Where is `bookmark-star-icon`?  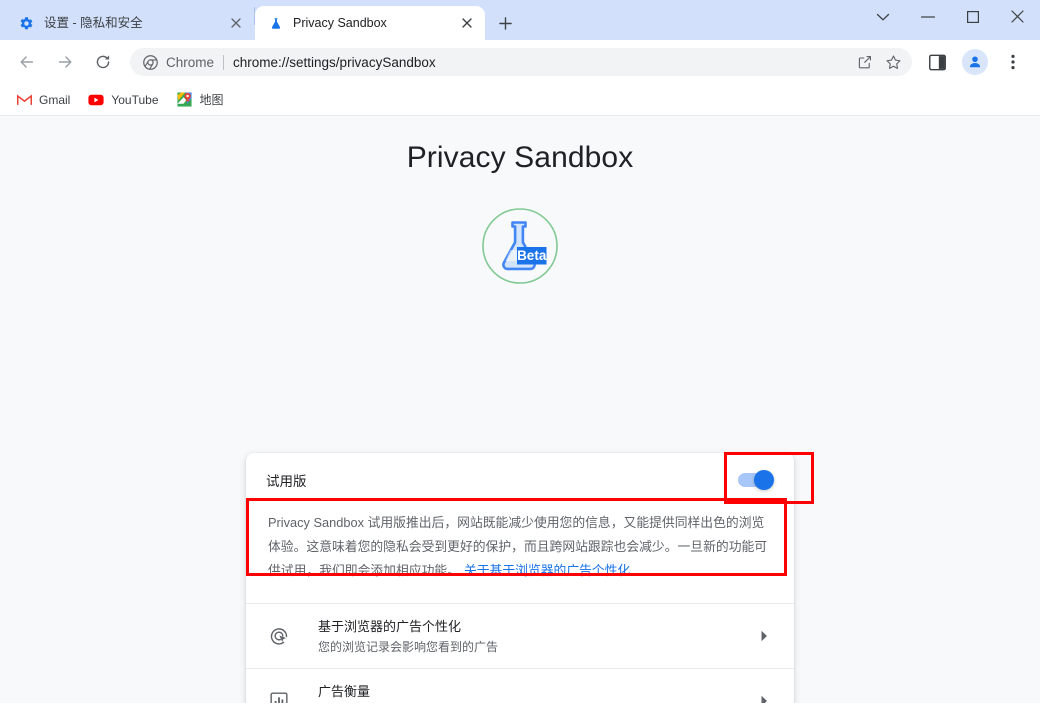
bookmark-star-icon is located at coordinates (893, 62).